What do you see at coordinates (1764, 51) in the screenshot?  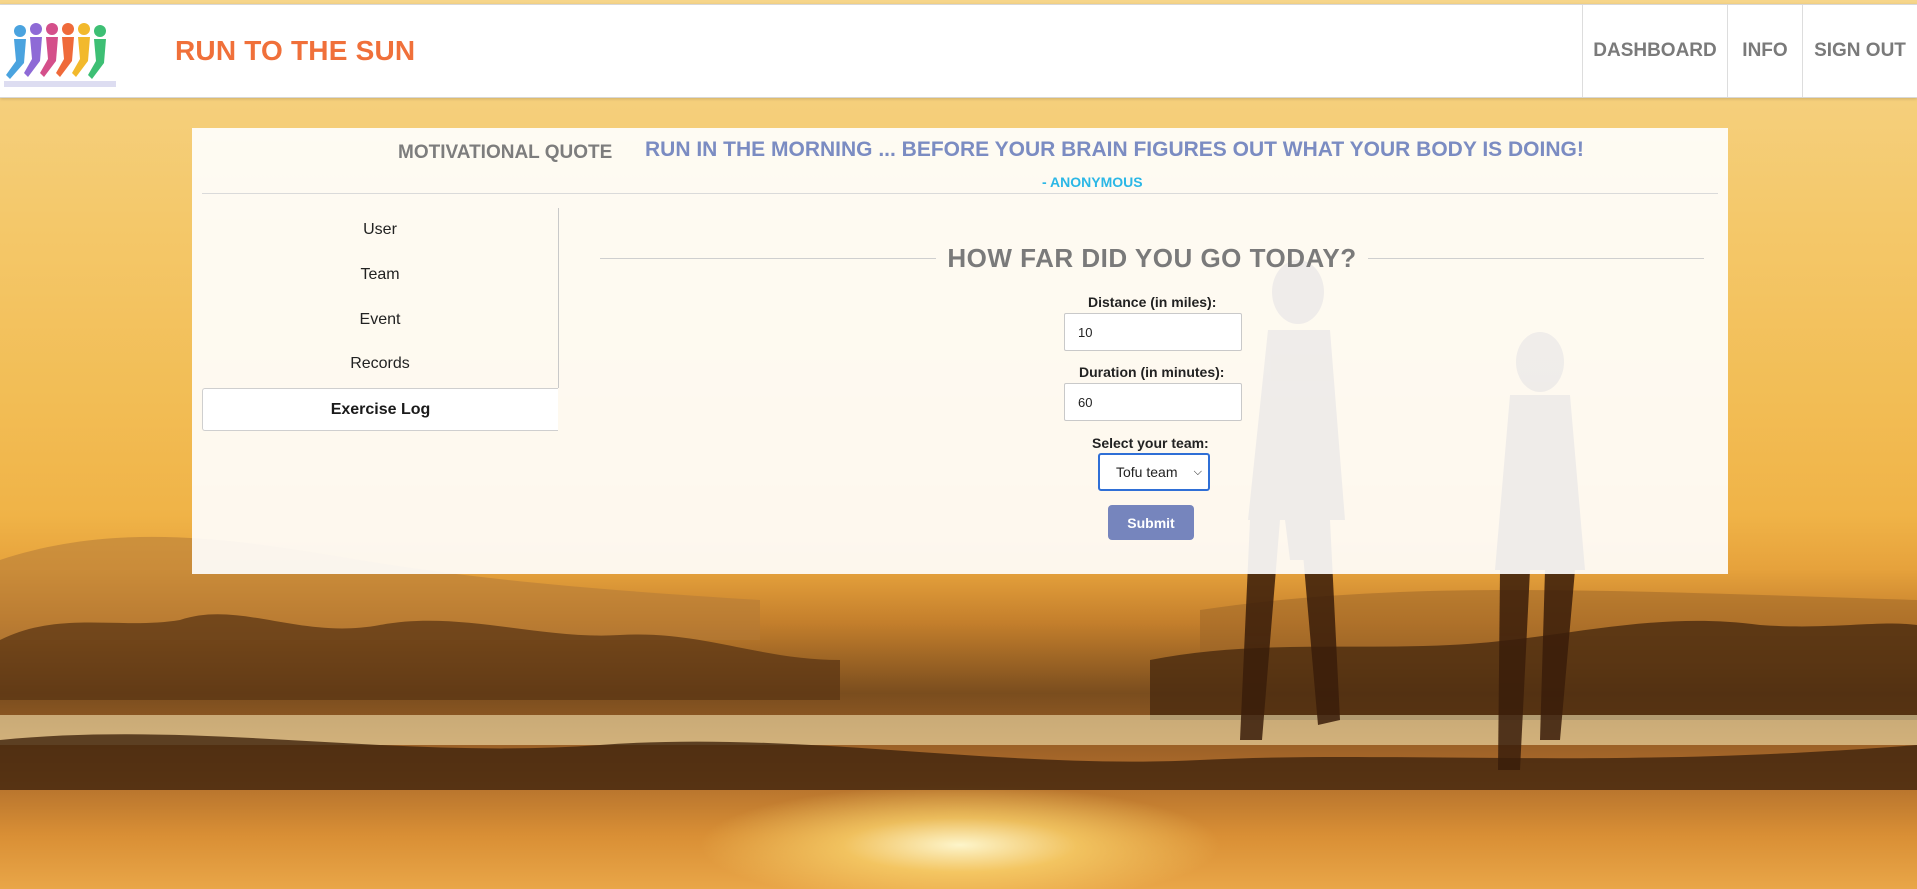 I see `nav-info-link: INFO` at bounding box center [1764, 51].